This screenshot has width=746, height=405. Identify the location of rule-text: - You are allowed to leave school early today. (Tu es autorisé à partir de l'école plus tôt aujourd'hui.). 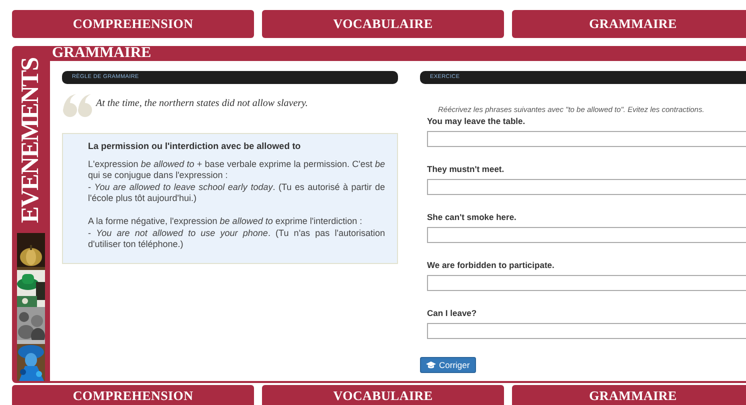
(236, 193).